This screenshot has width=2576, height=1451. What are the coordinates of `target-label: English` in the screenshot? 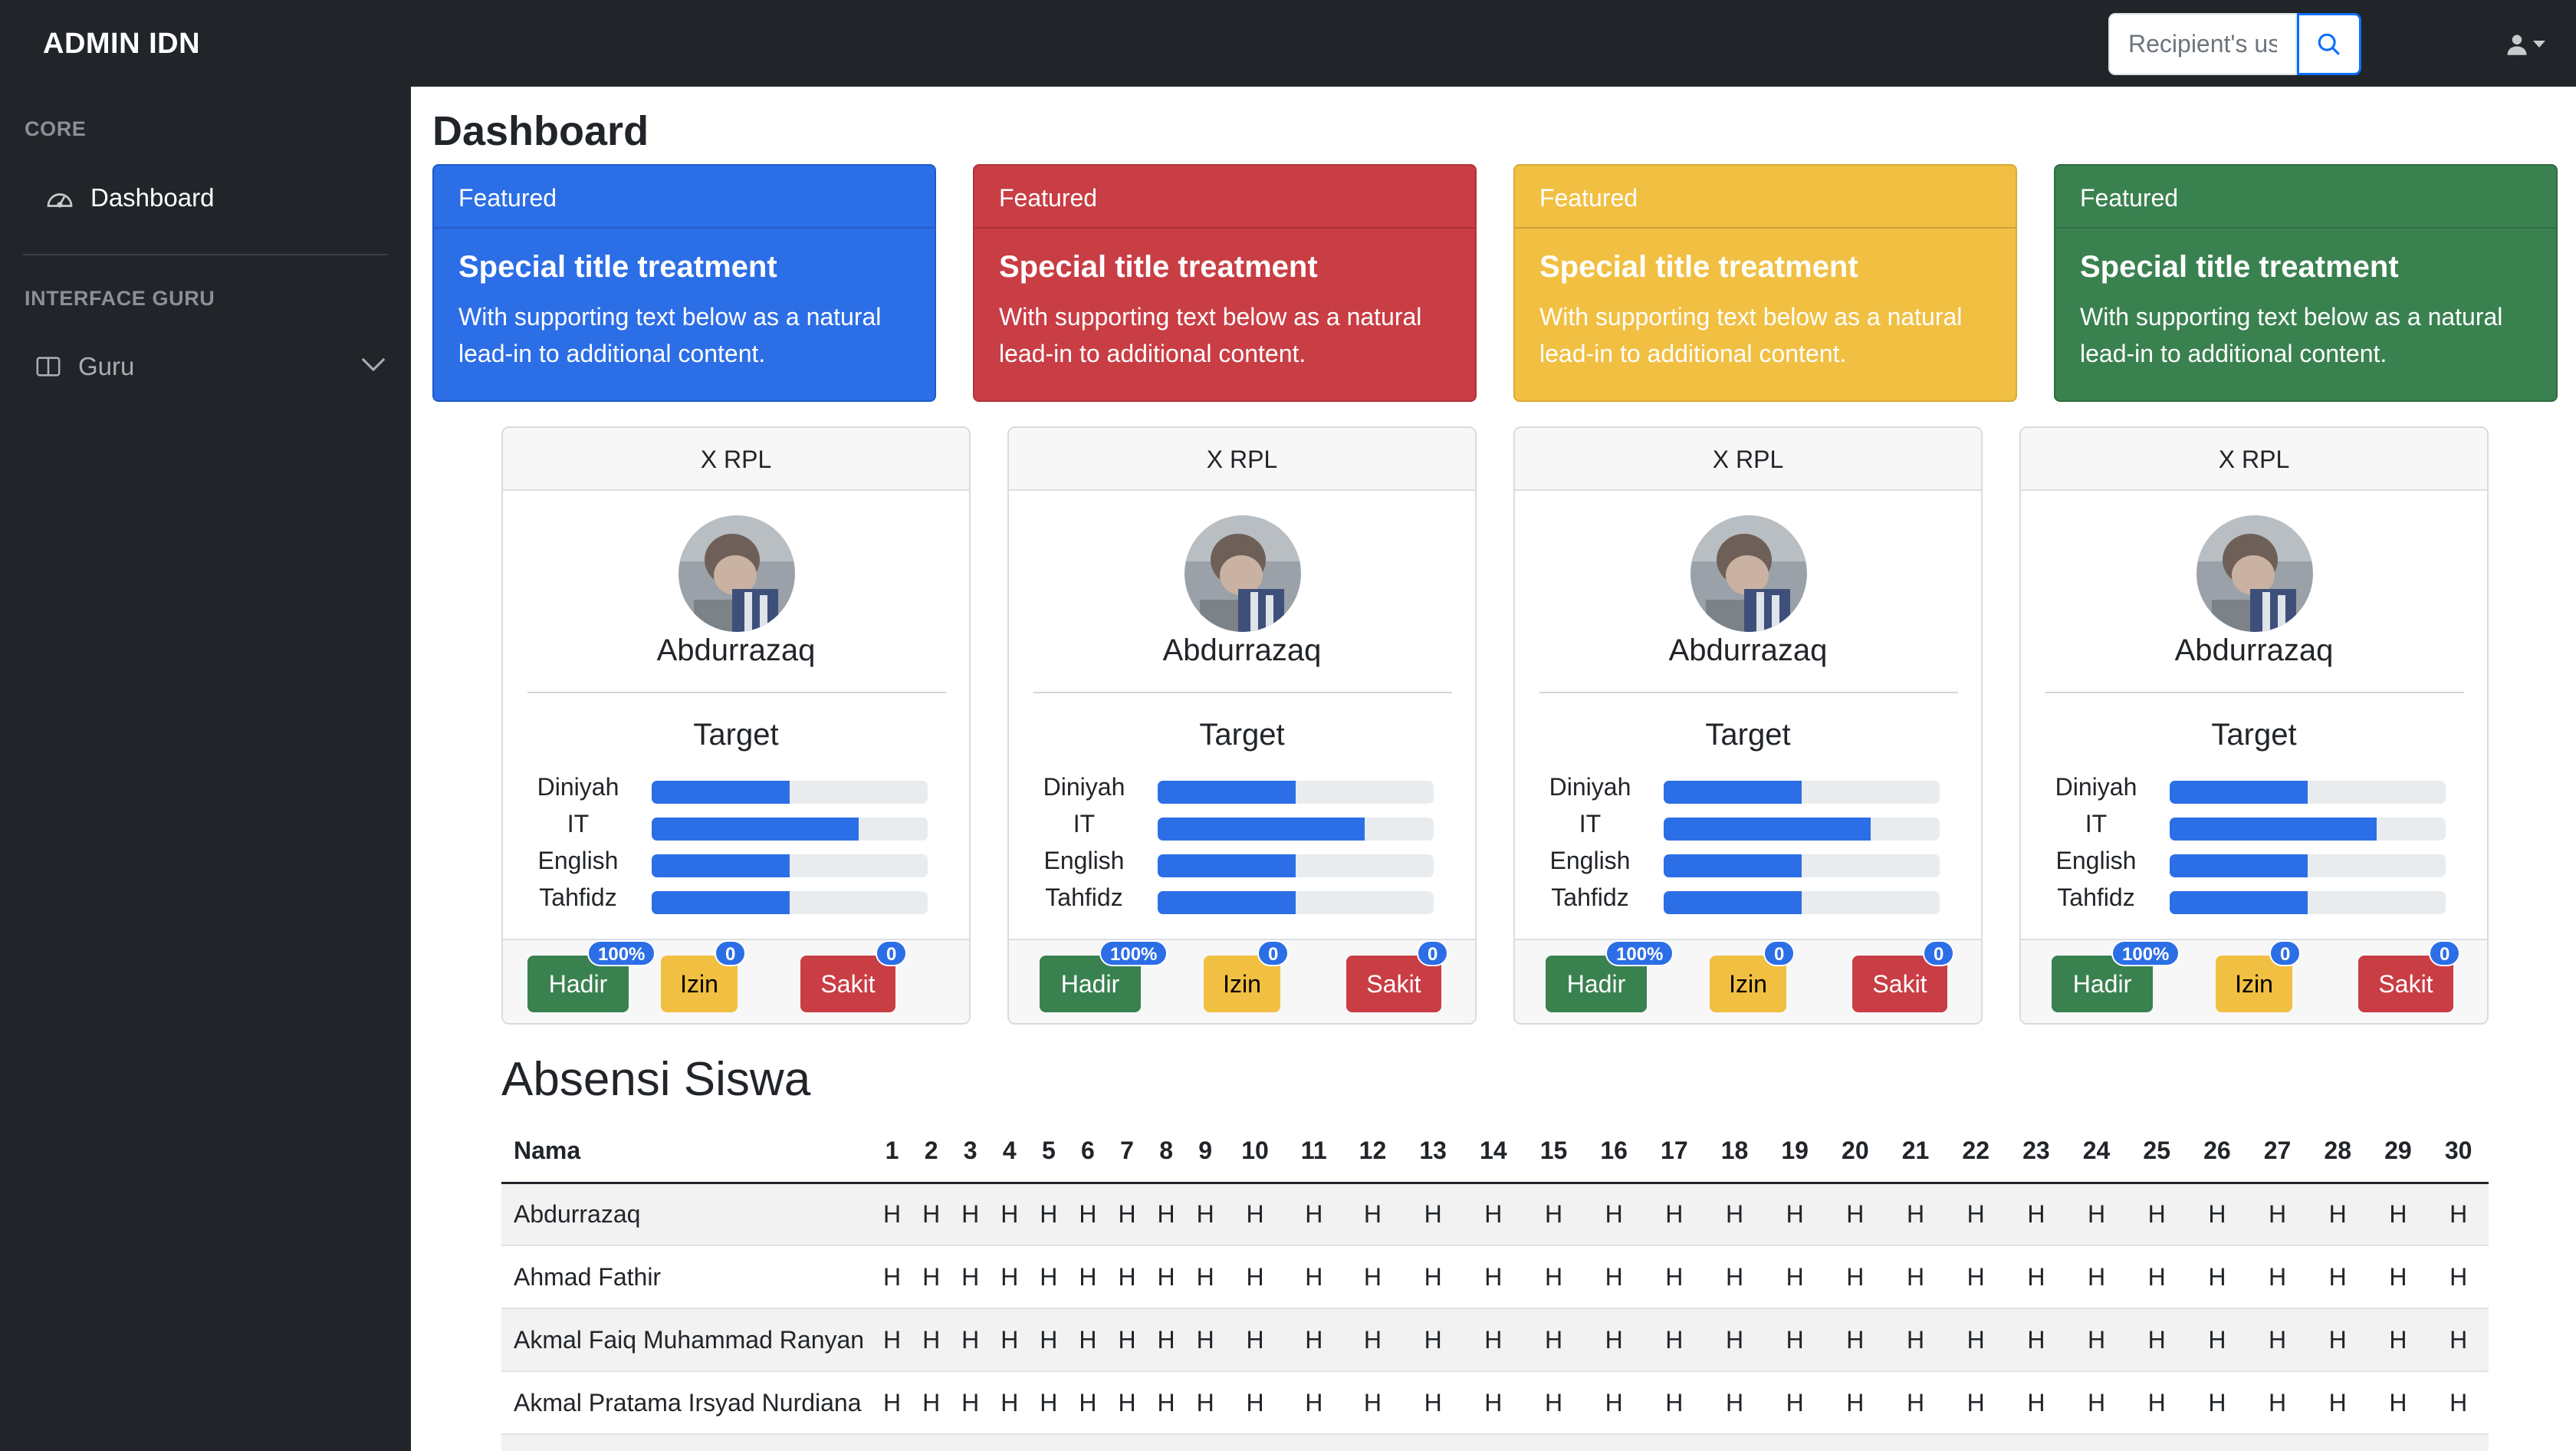 It's located at (1084, 860).